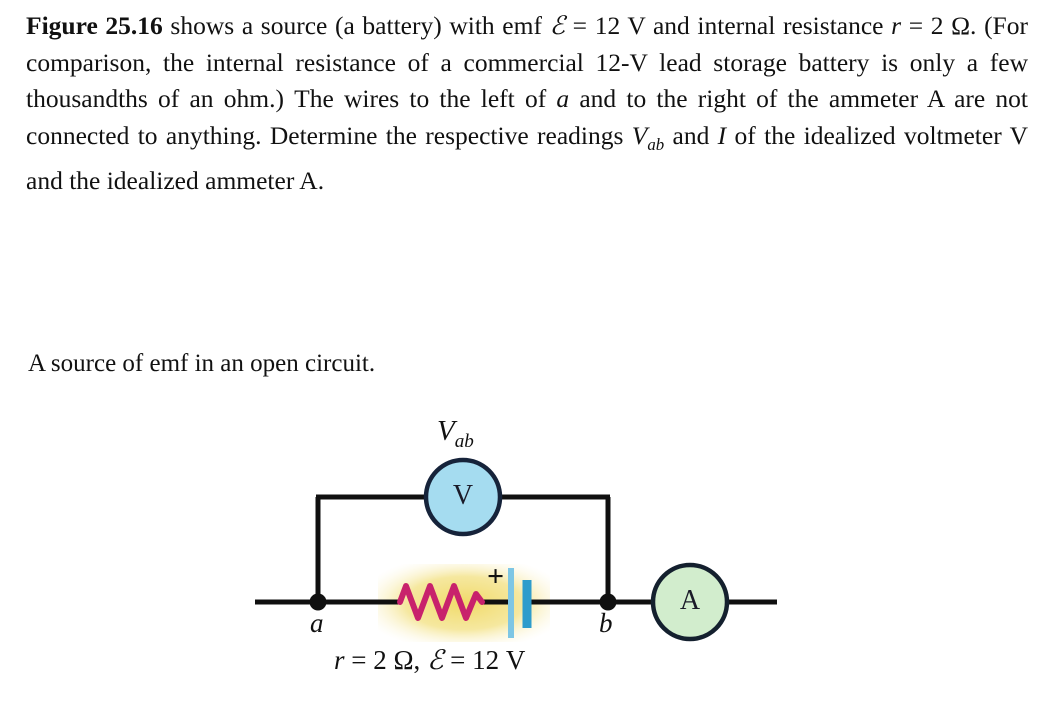 Image resolution: width=1053 pixels, height=718 pixels. I want to click on figure-reference: Figure 25.16, so click(94, 25).